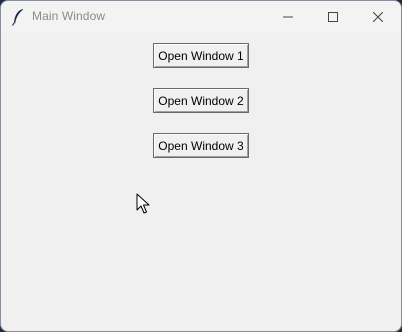 This screenshot has height=332, width=402. What do you see at coordinates (201, 100) in the screenshot?
I see `open-window-2-button: Open Window 2` at bounding box center [201, 100].